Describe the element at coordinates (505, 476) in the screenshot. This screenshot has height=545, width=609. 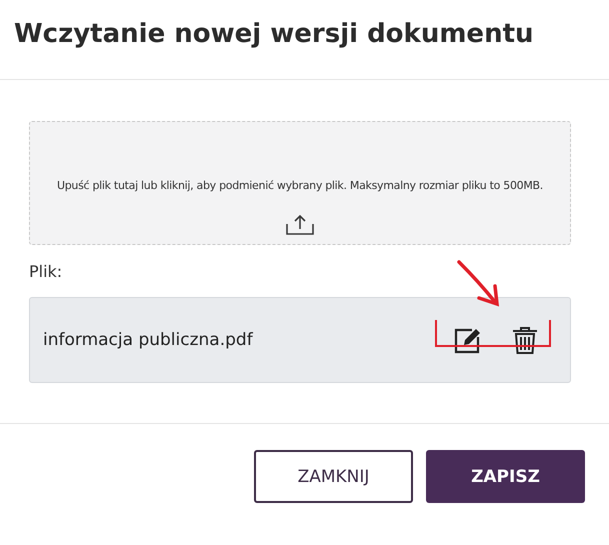
I see `save-button: ZAPISZ` at that location.